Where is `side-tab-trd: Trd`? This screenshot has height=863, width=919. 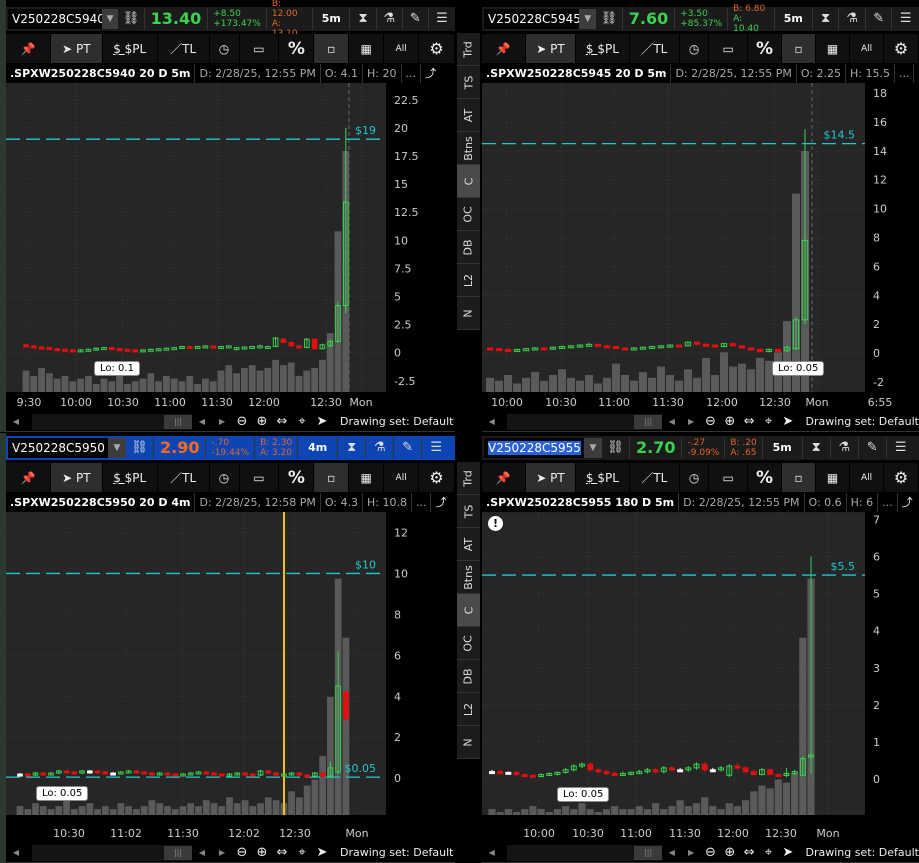
side-tab-trd: Trd is located at coordinates (468, 49).